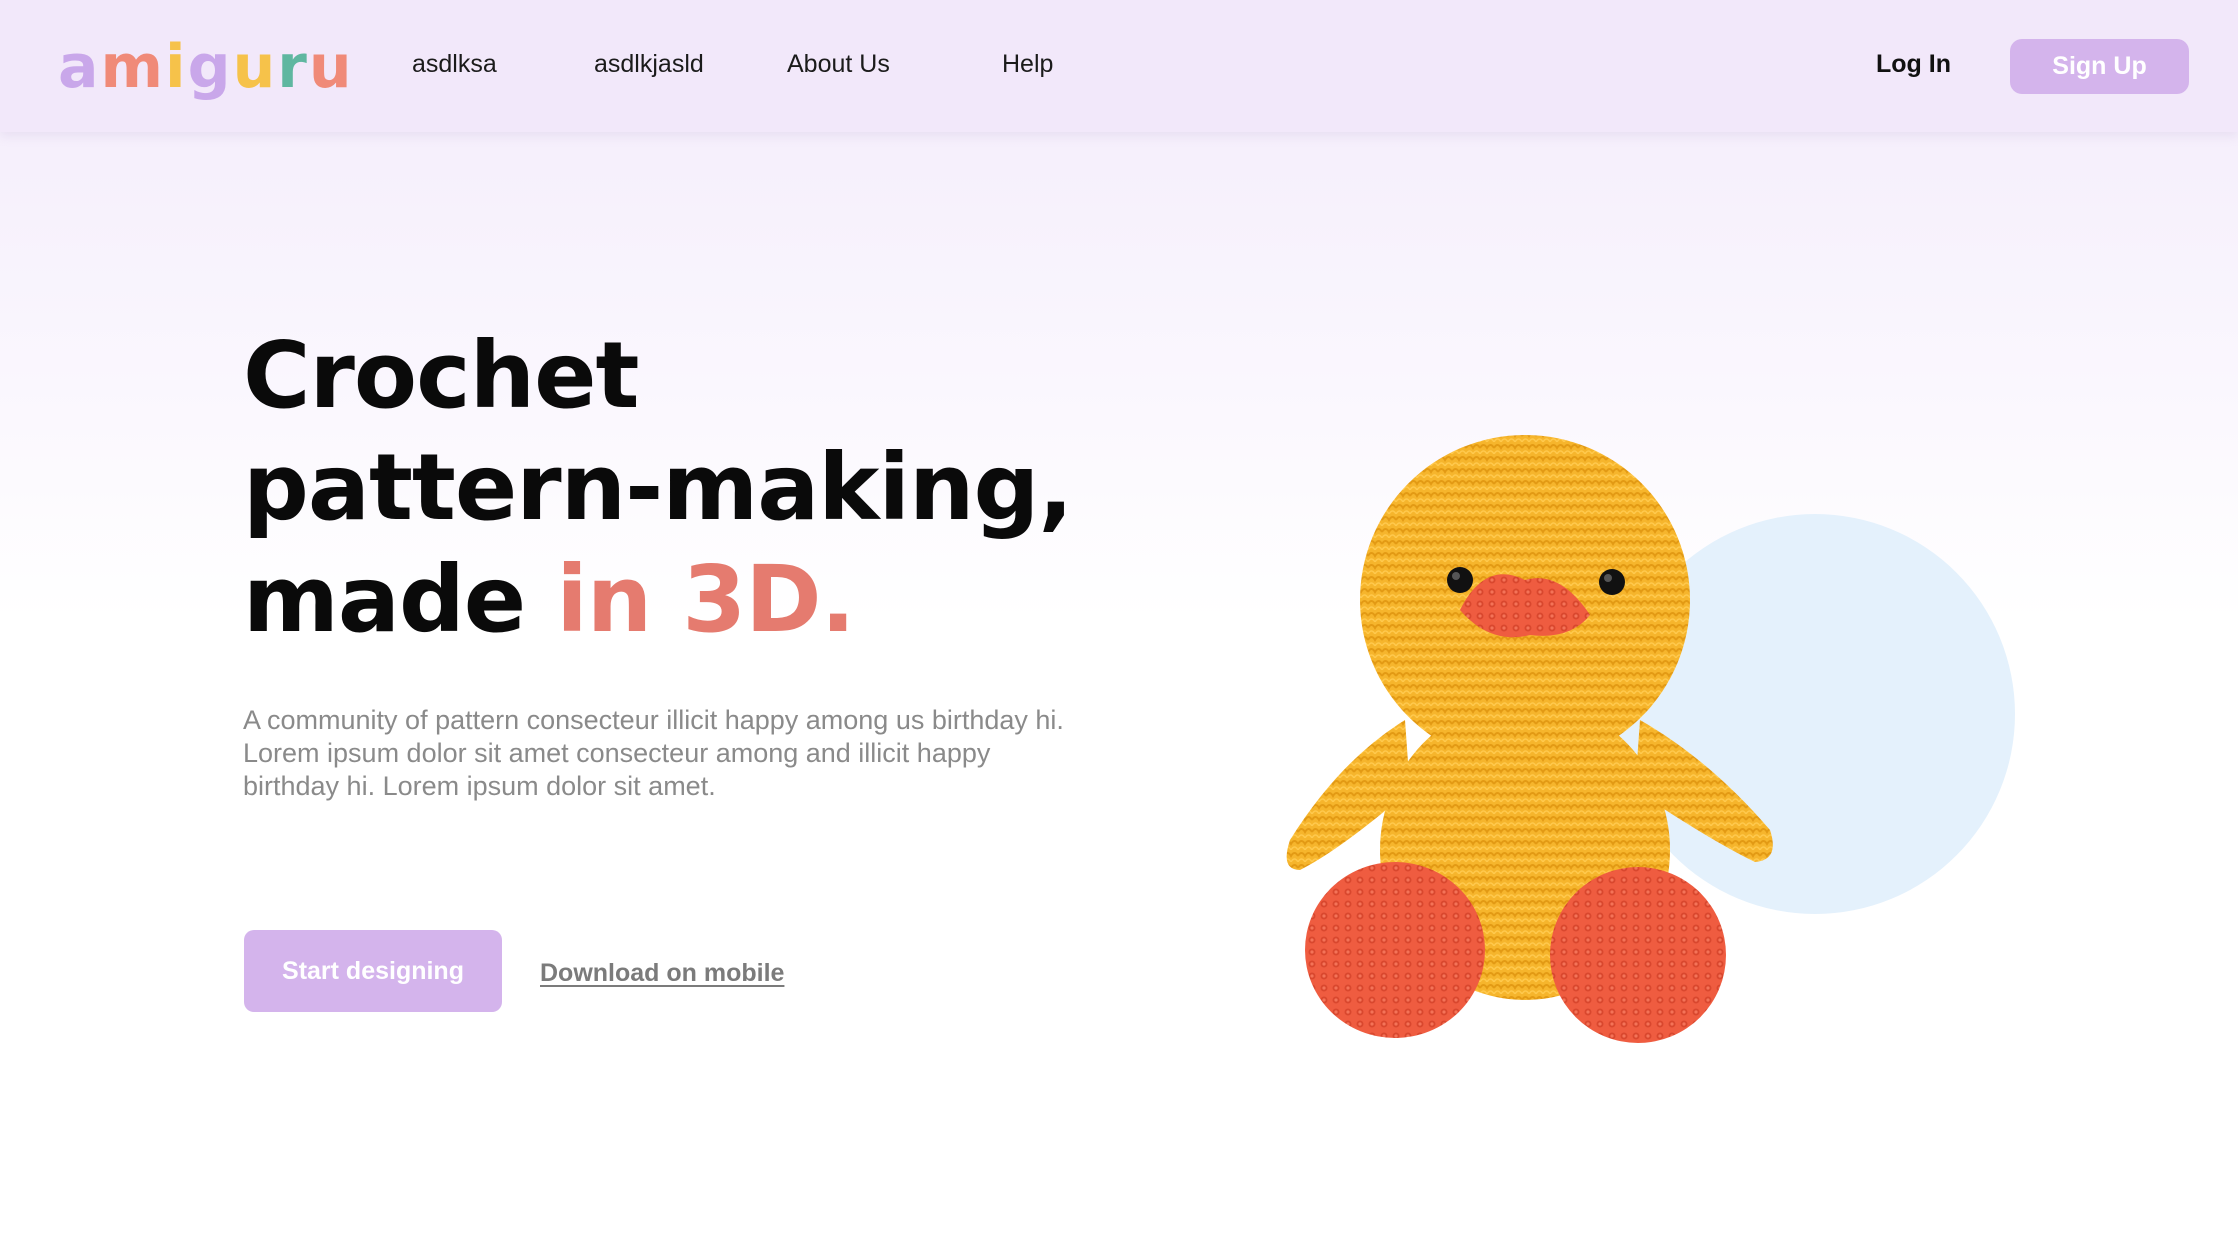  What do you see at coordinates (293, 67) in the screenshot?
I see `logo-letter: r` at bounding box center [293, 67].